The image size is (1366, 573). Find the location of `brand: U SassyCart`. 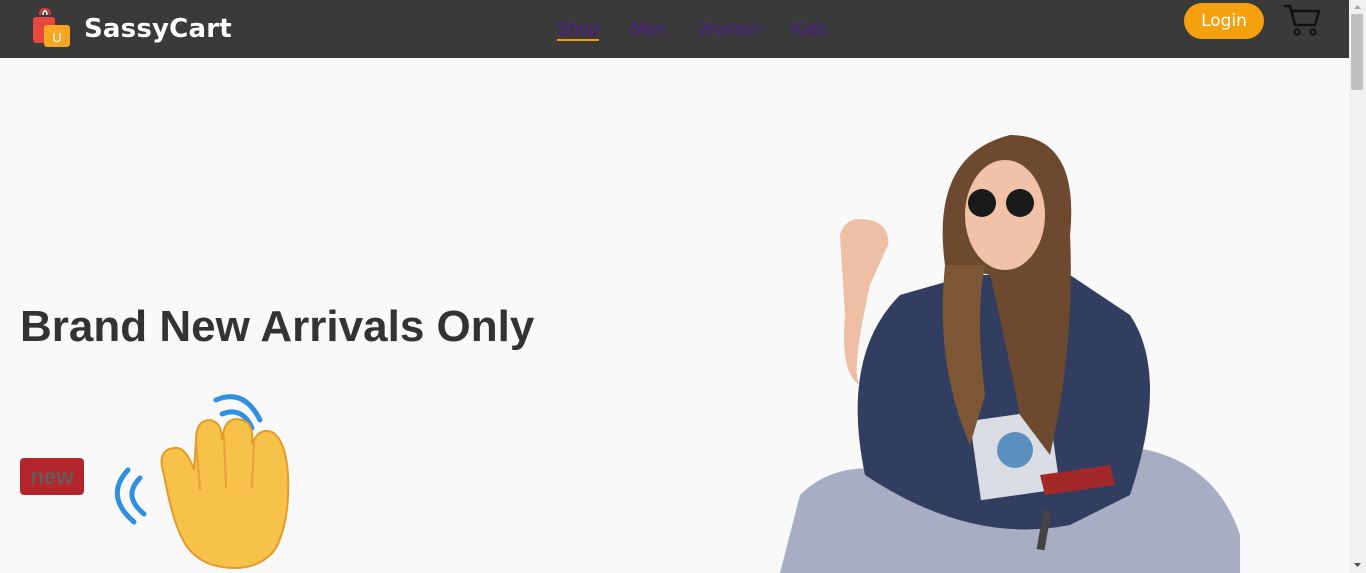

brand: U SassyCart is located at coordinates (131, 29).